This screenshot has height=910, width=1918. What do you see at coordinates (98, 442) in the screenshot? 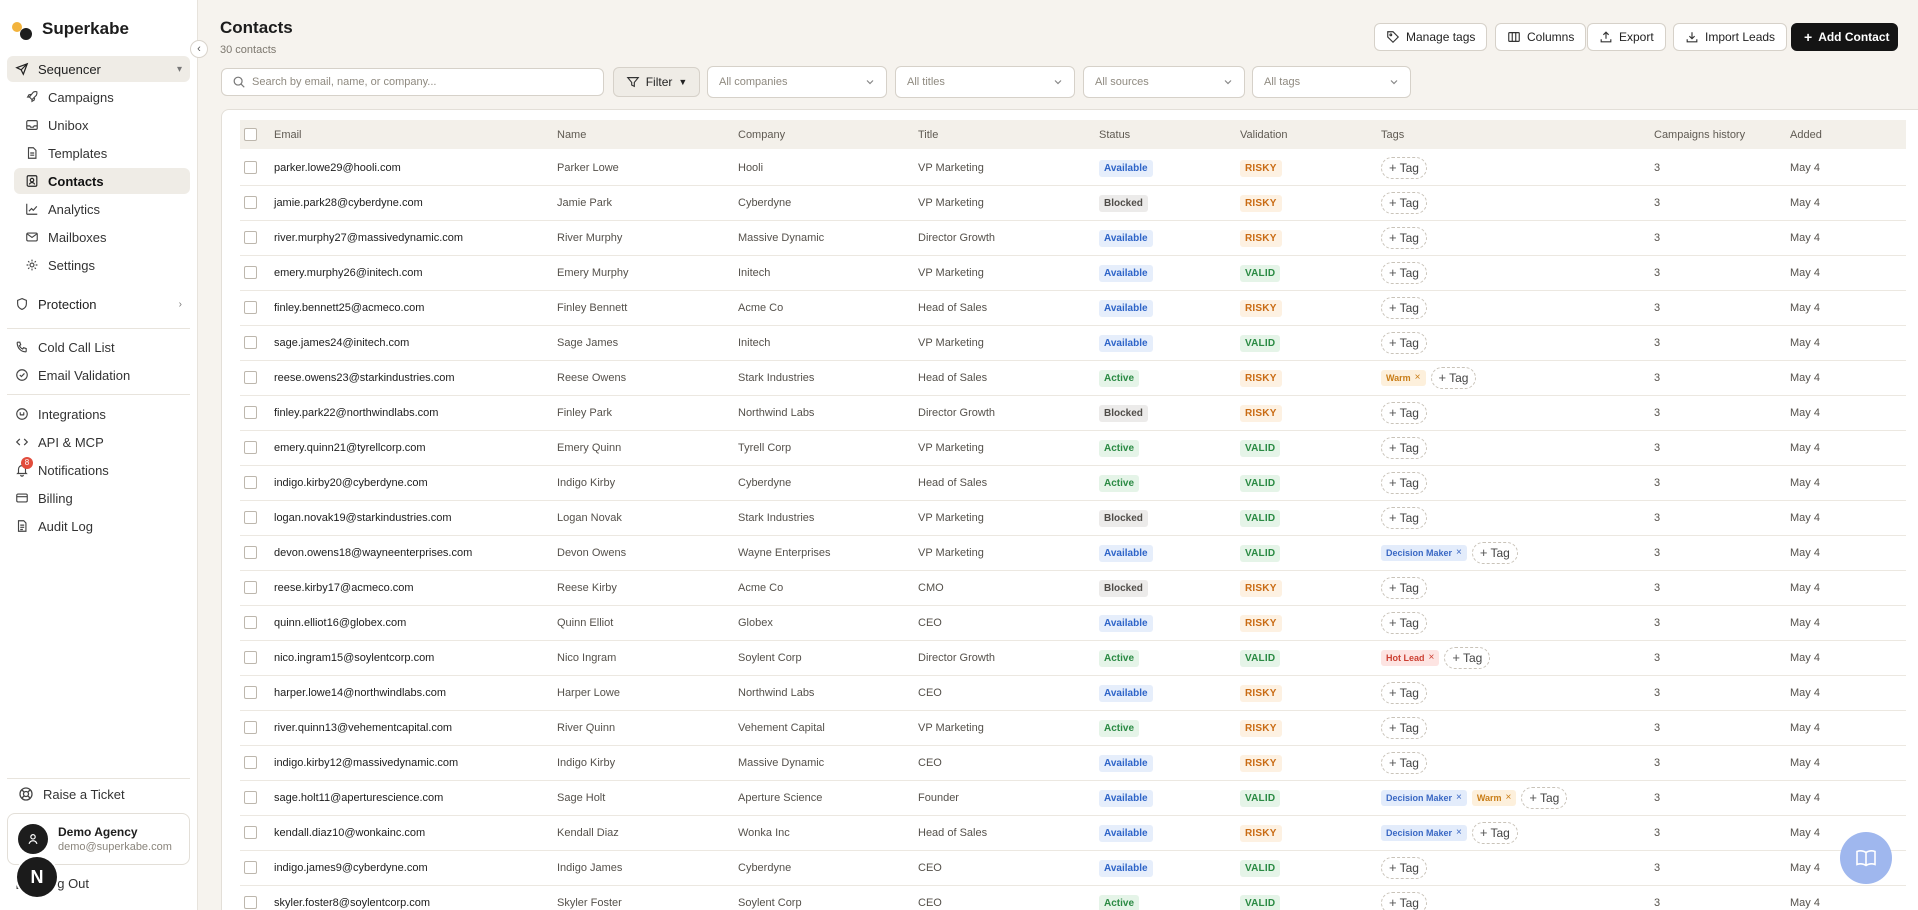
I see `sidebar-item-api-mcp: API & MCP` at bounding box center [98, 442].